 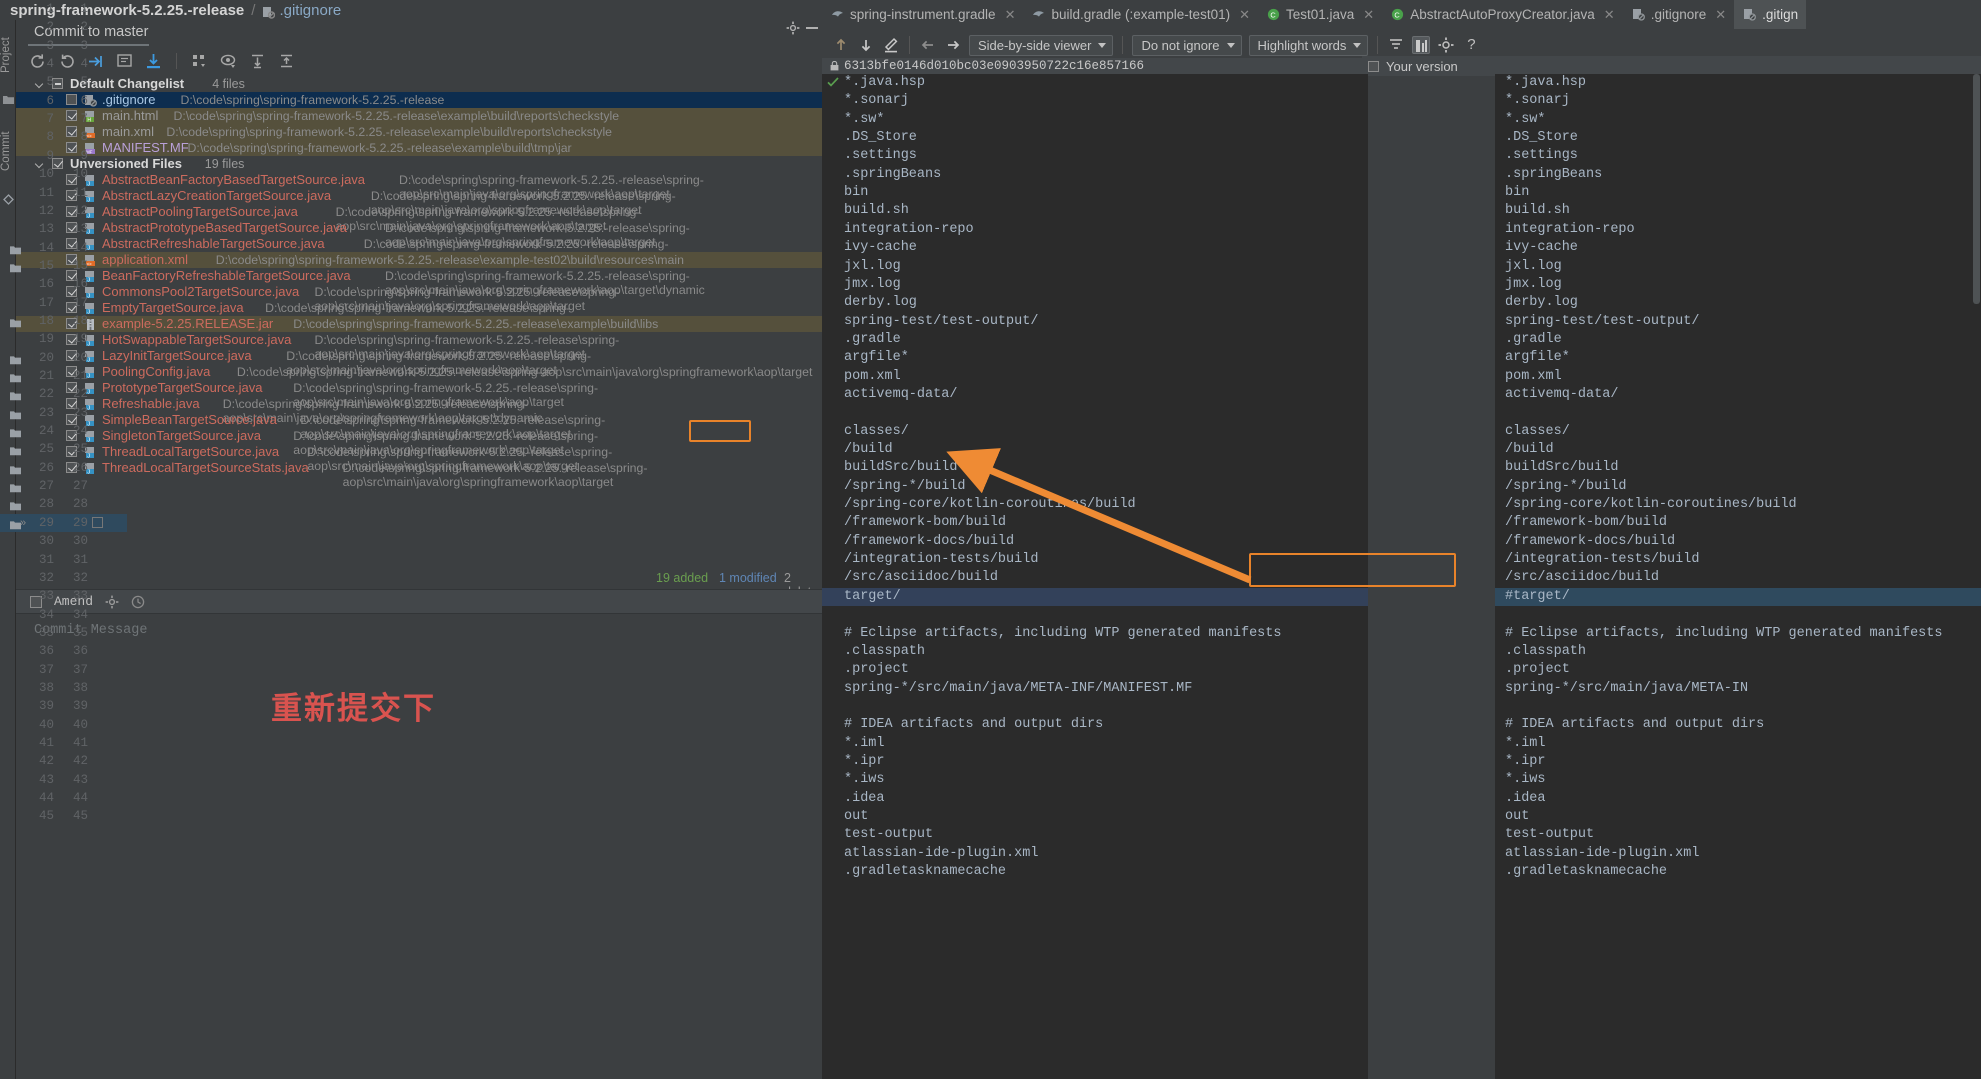 I want to click on viewer-mode-dropdown: Side-by-side viewer, so click(x=1041, y=45).